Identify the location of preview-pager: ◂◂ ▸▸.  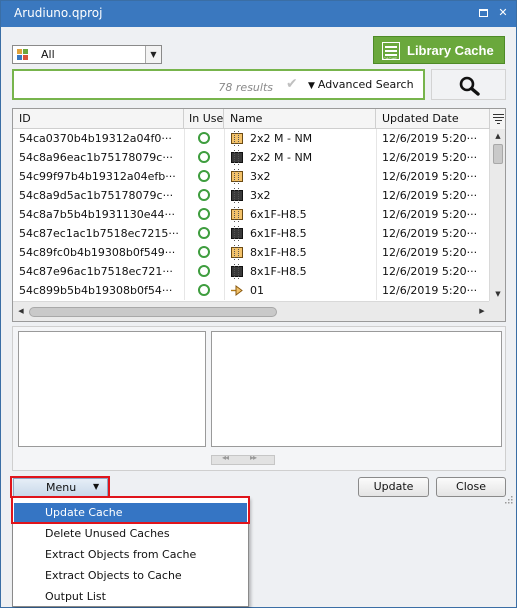
(243, 459).